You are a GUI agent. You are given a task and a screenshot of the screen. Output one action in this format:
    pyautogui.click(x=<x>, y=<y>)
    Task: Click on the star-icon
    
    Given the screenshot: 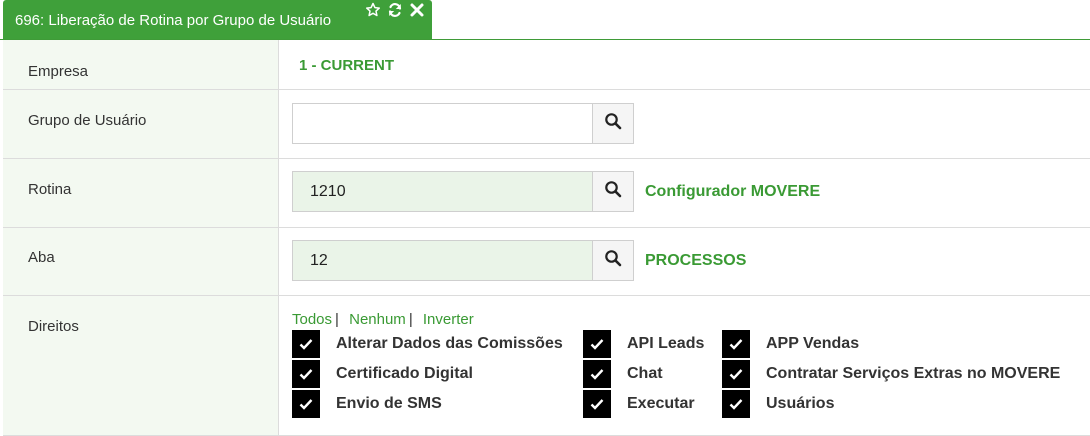 What is the action you would take?
    pyautogui.click(x=373, y=10)
    